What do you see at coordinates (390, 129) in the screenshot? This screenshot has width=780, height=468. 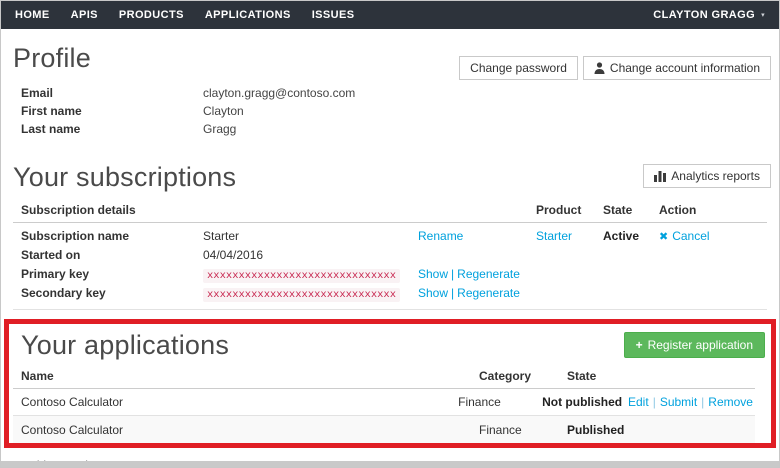 I see `profile-field-last-name: Last name Gragg` at bounding box center [390, 129].